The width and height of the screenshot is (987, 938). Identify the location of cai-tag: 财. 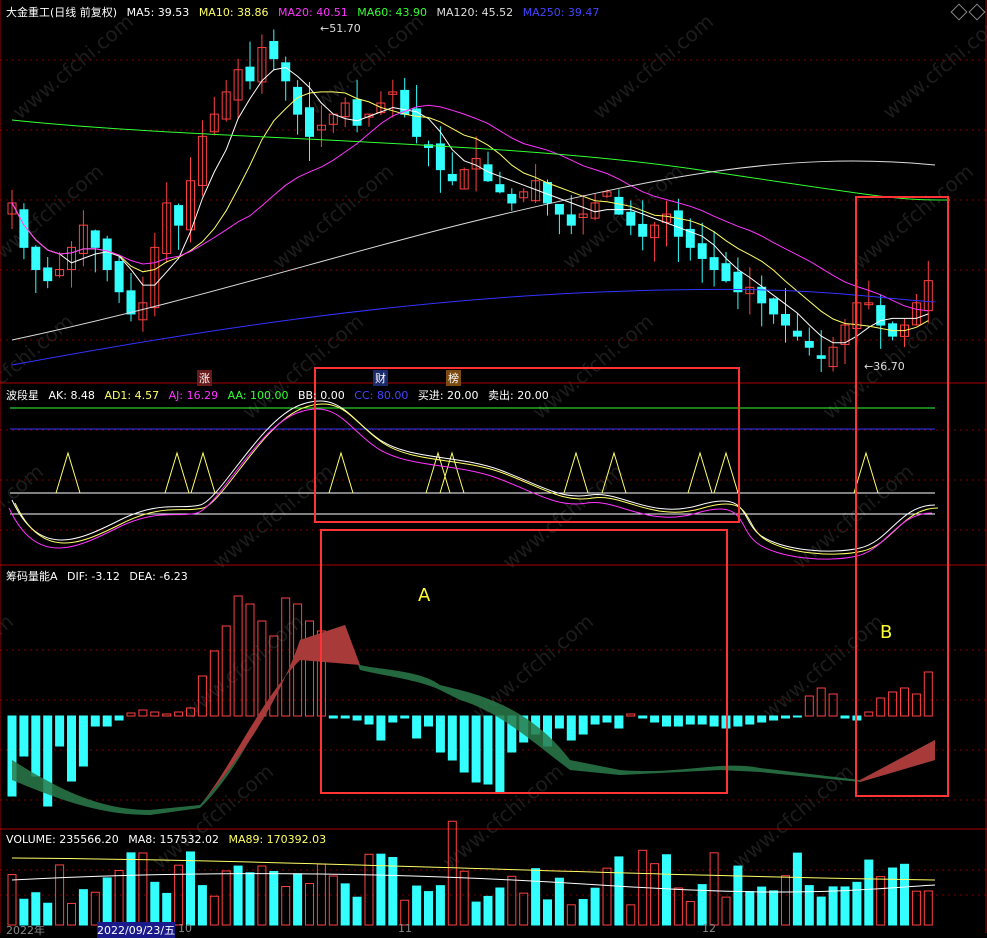
(380, 378).